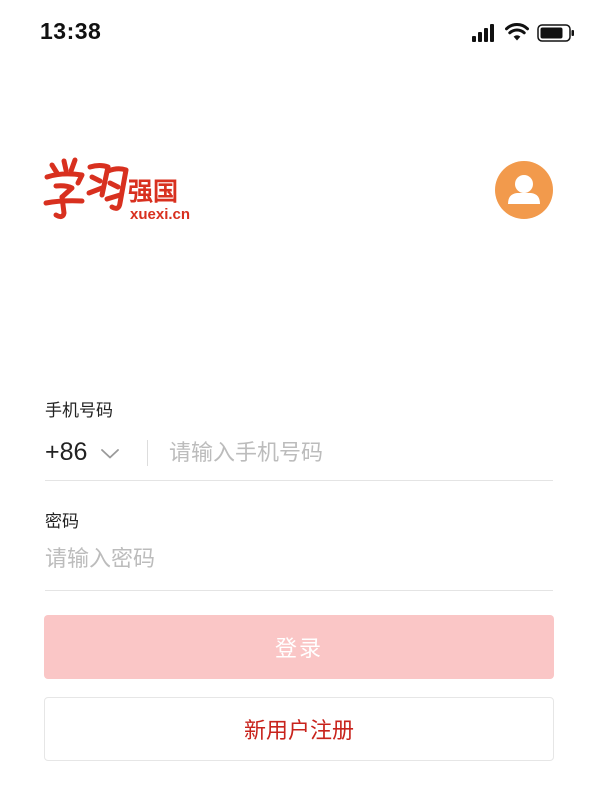  I want to click on country-code-selector: +86, so click(82, 452).